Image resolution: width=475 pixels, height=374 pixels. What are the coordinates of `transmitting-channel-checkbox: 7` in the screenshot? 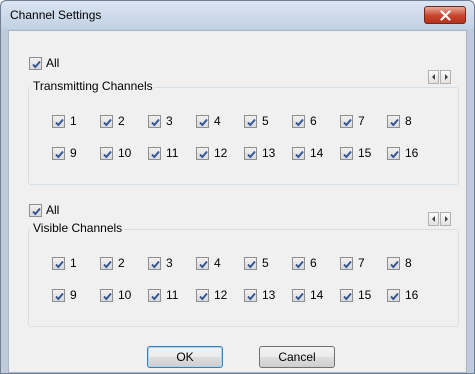 It's located at (352, 121).